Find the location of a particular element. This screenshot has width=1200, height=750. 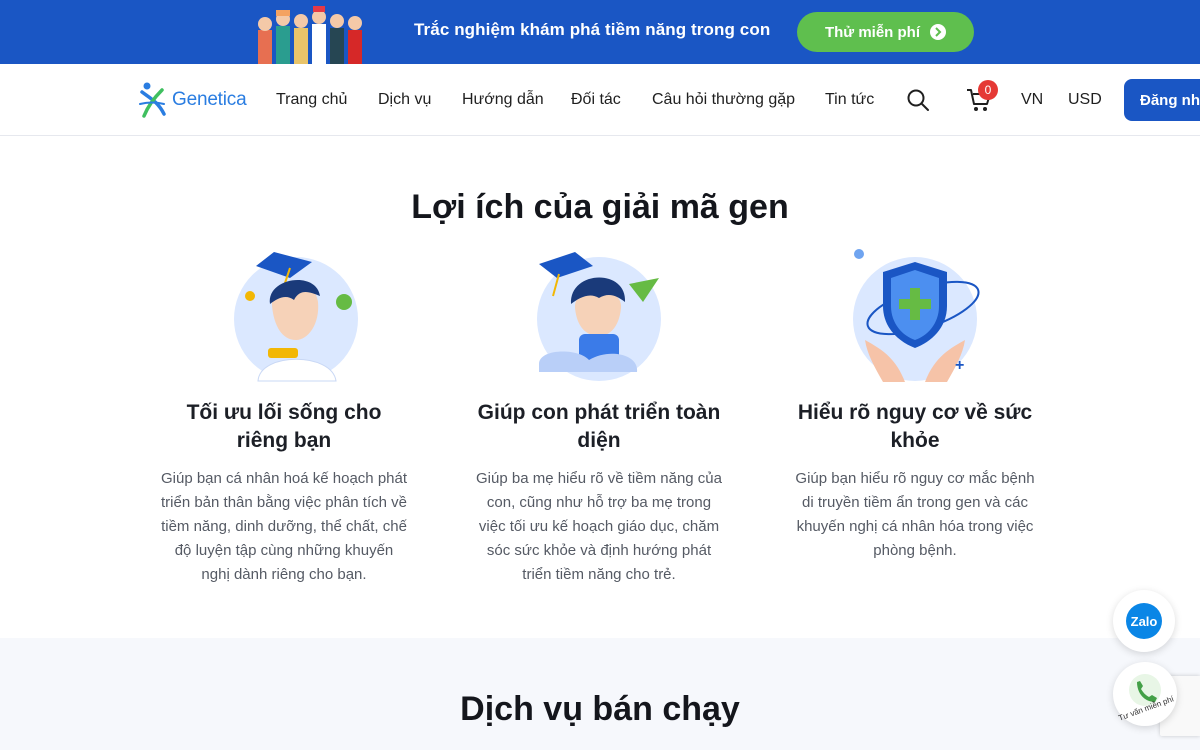

nav-faq: Câu hỏi thường gặp is located at coordinates (723, 100).